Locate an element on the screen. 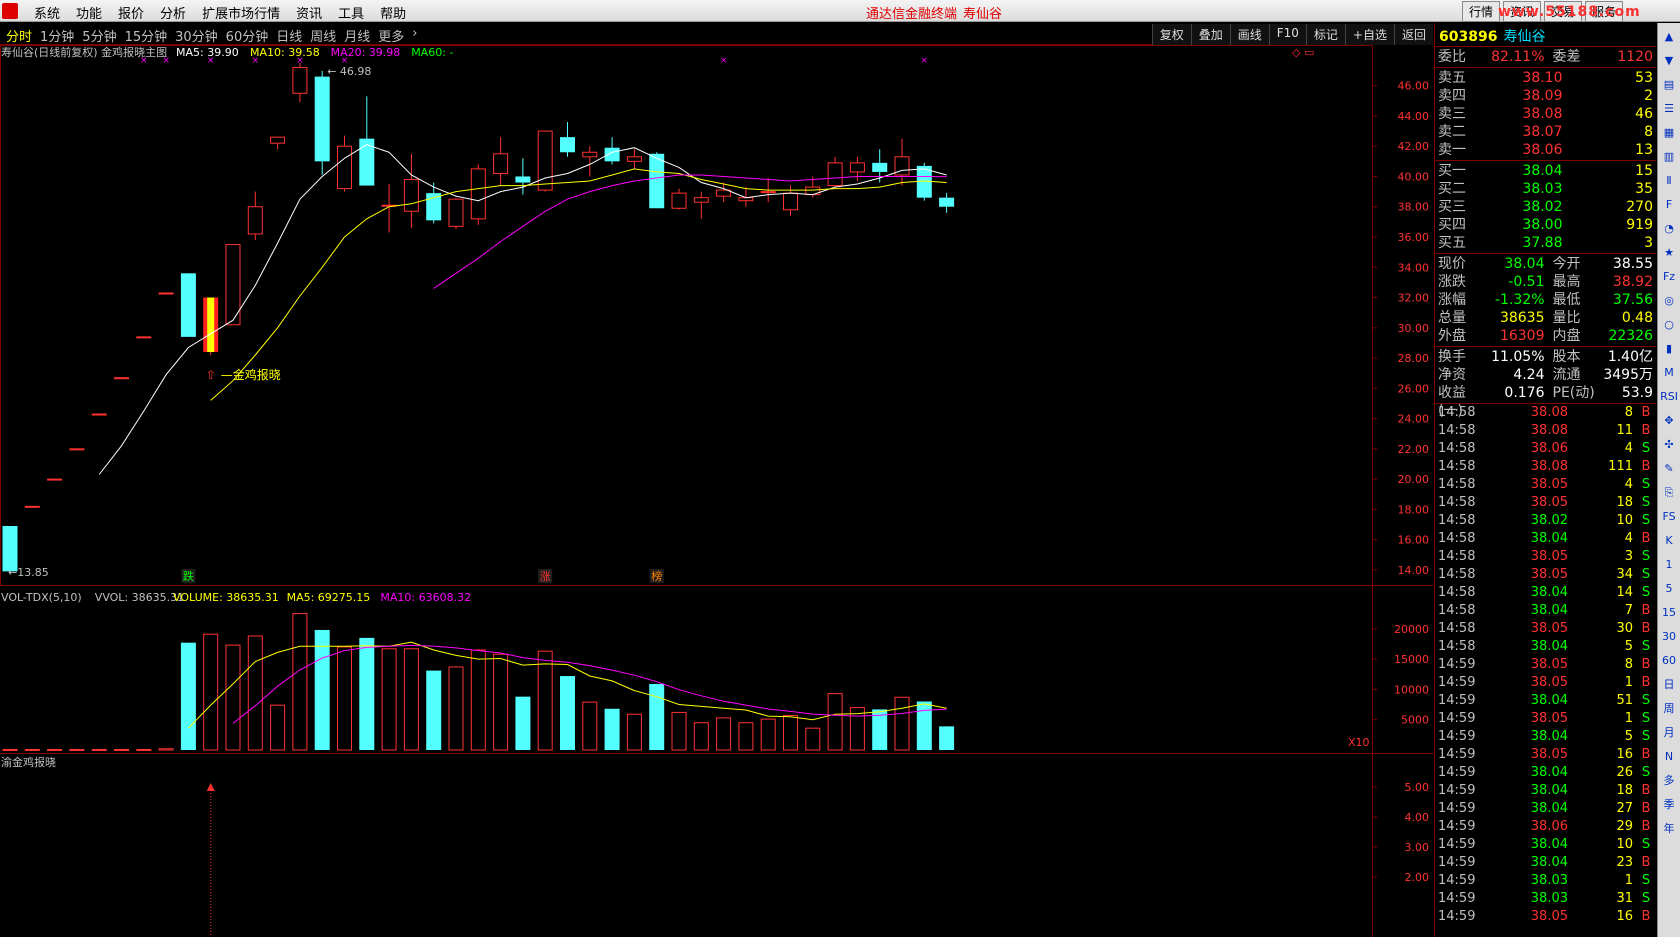 The height and width of the screenshot is (937, 1680). event-label: 跌 is located at coordinates (188, 576).